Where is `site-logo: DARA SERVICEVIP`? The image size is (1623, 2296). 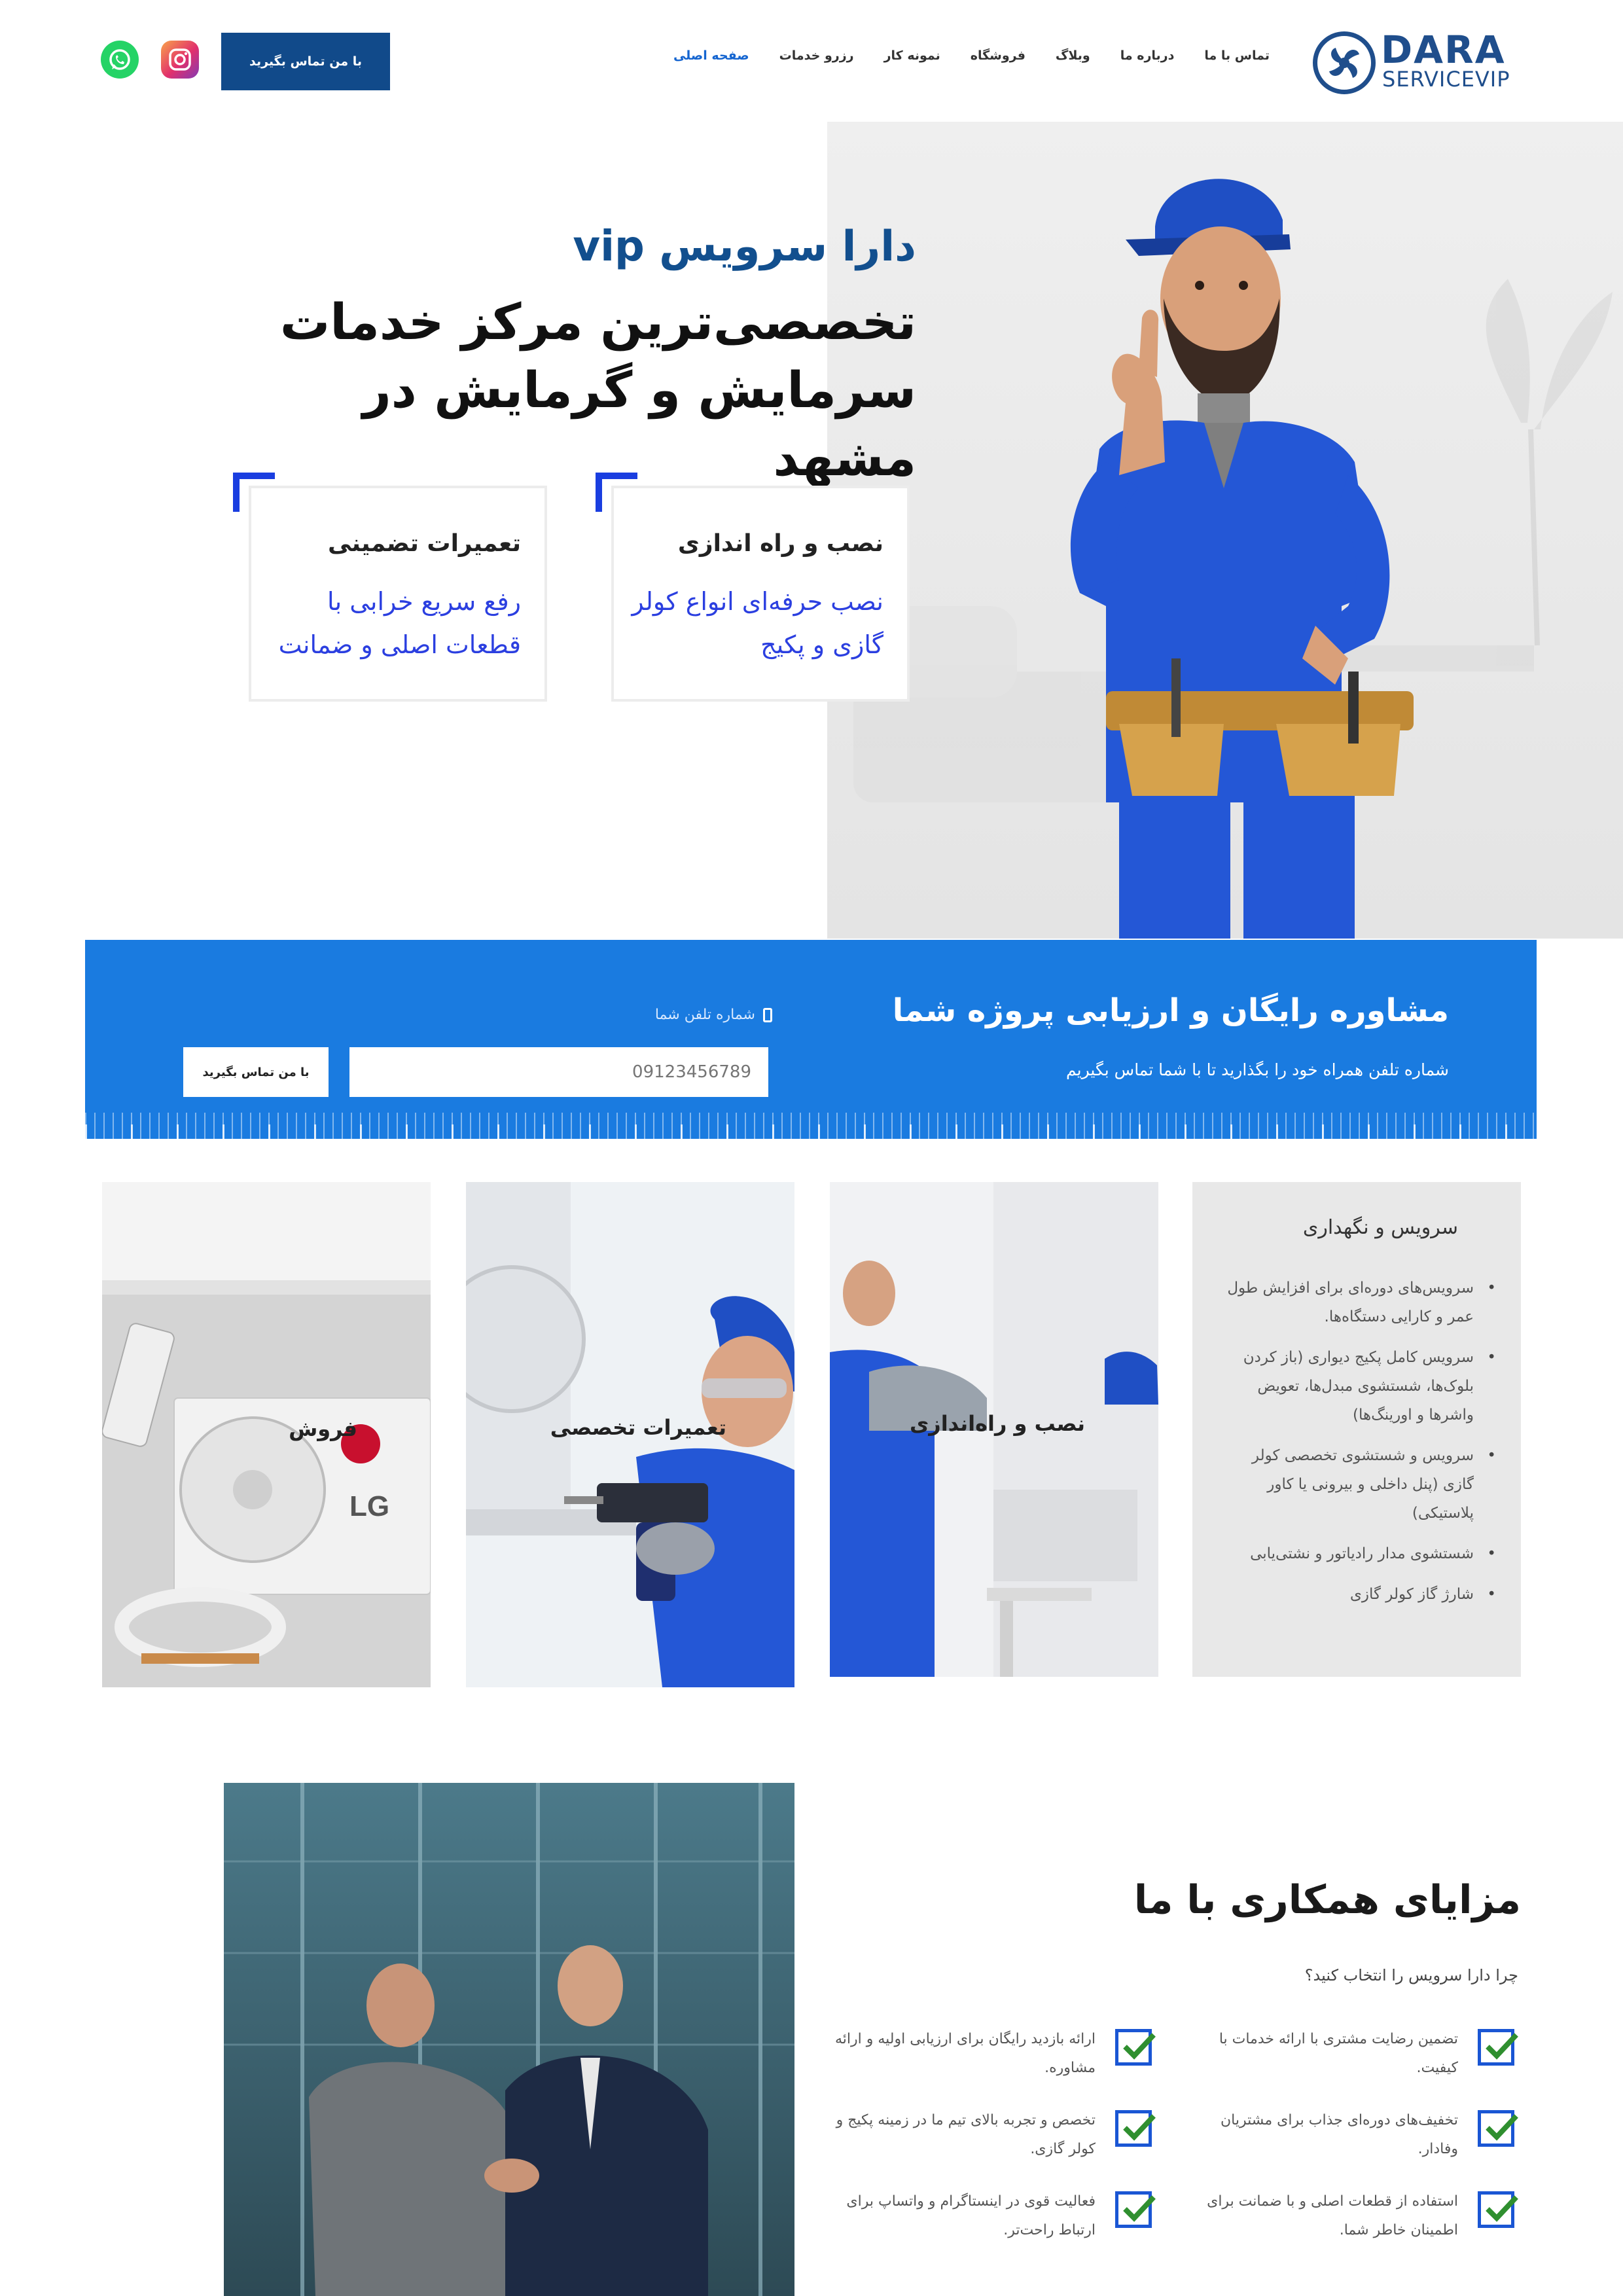
site-logo: DARA SERVICEVIP is located at coordinates (1411, 63).